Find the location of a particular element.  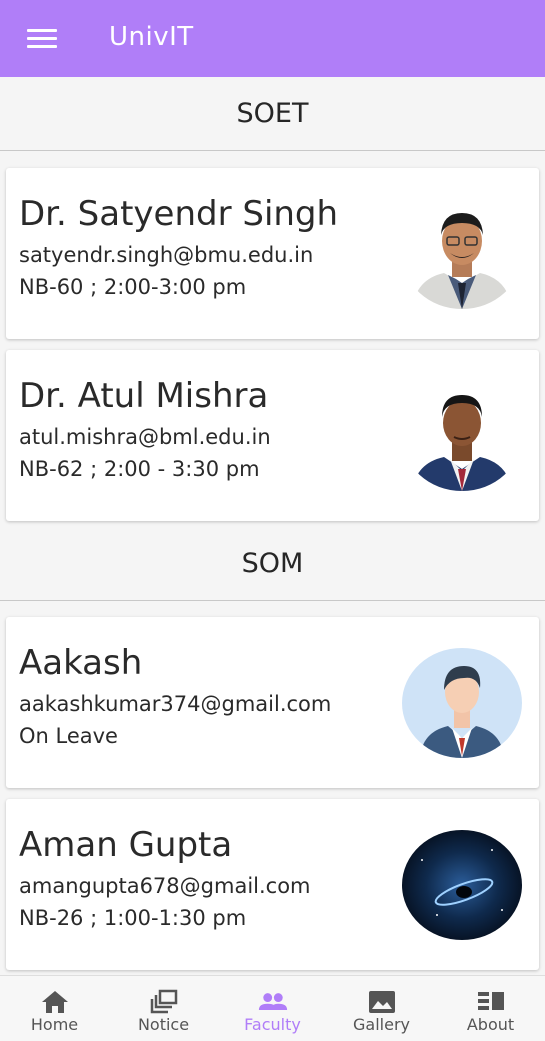

home-icon is located at coordinates (55, 1002).